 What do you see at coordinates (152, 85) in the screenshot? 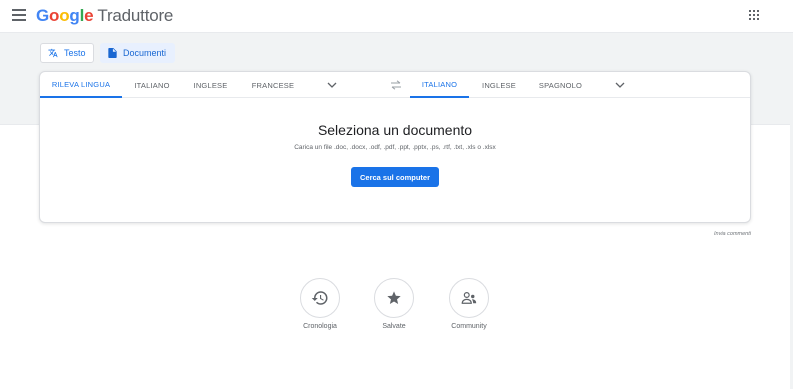
I see `source-tab-italiano: ITALIANO` at bounding box center [152, 85].